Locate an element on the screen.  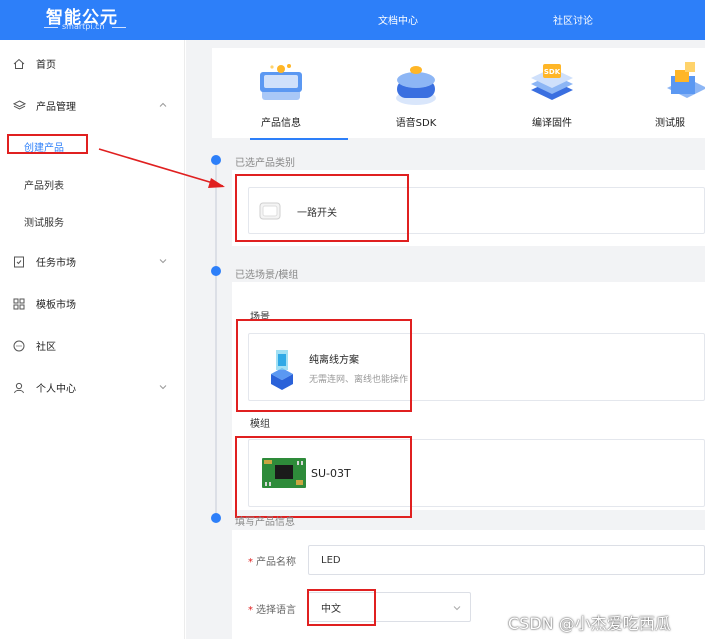
chat-bubble-icon is located at coordinates (19, 346).